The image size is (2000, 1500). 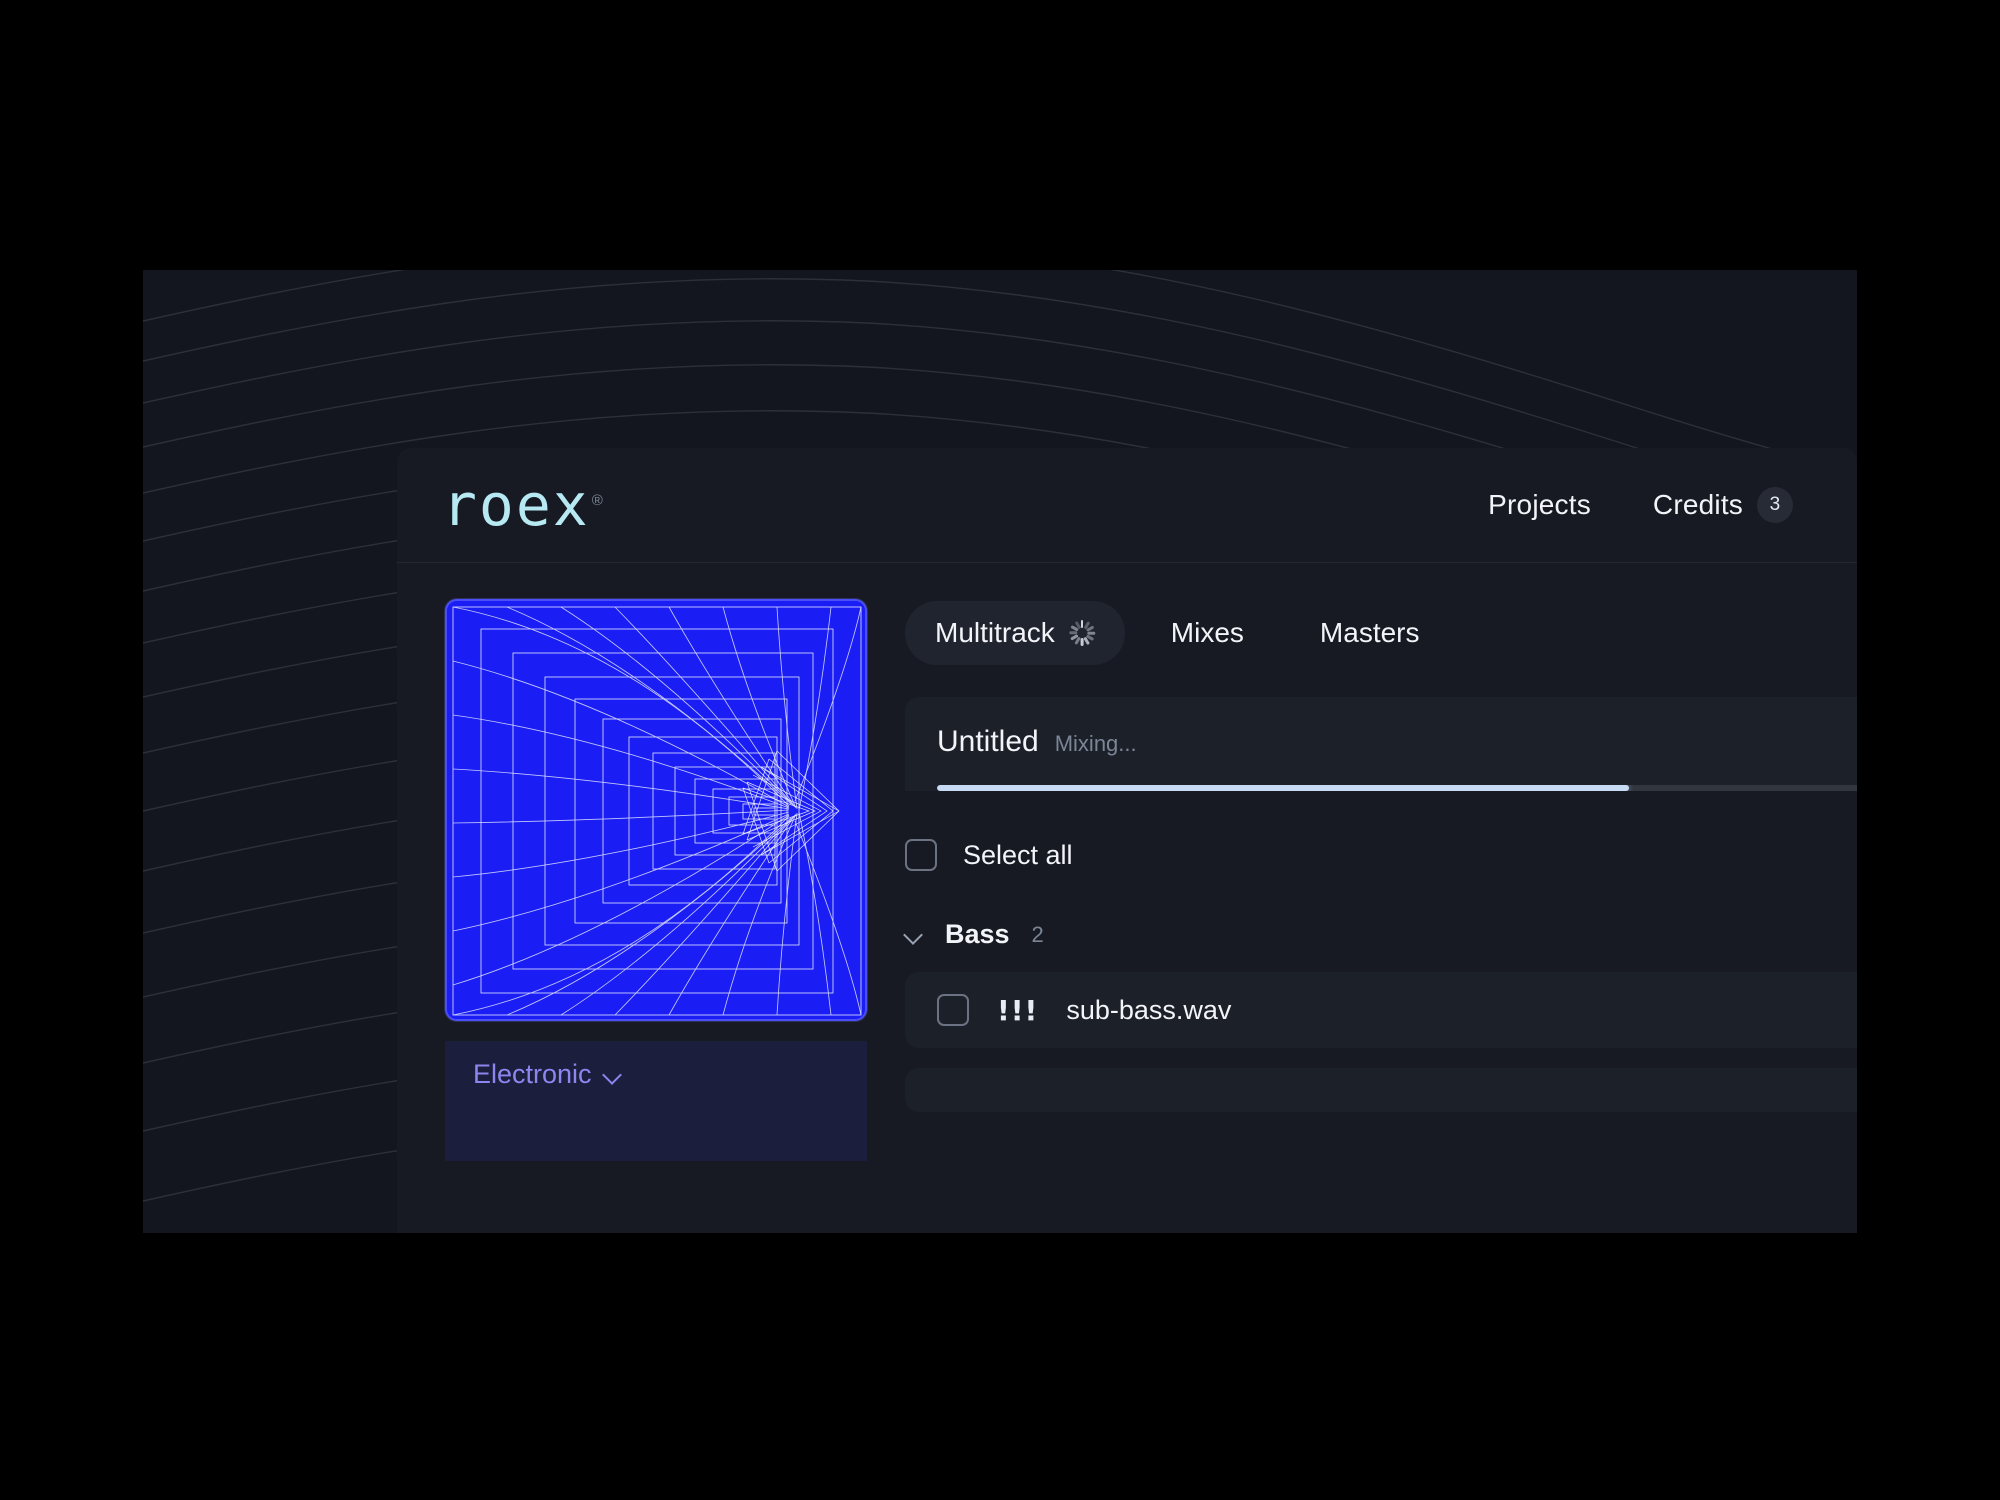 I want to click on group-header-bass: Bass 2, so click(x=1381, y=934).